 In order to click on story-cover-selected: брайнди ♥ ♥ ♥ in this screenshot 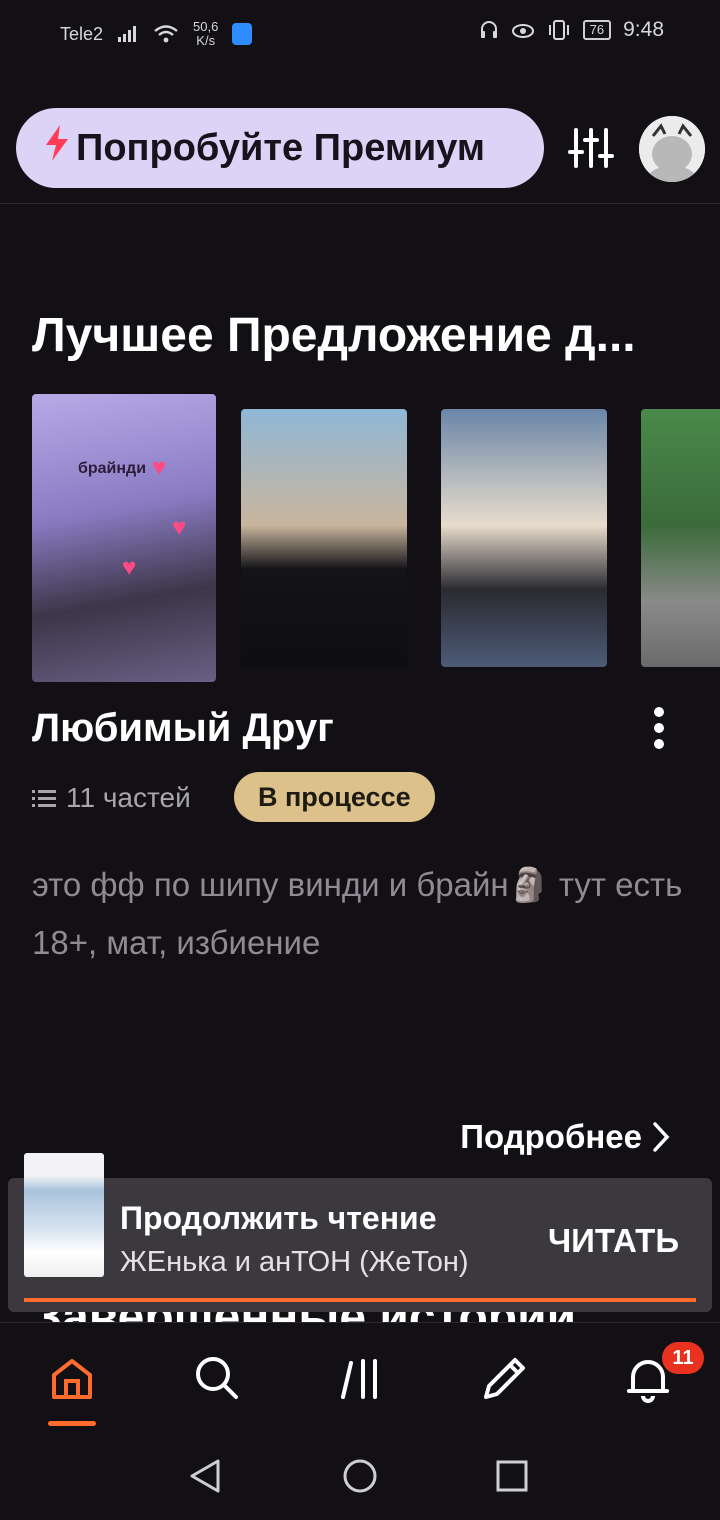, I will do `click(124, 538)`.